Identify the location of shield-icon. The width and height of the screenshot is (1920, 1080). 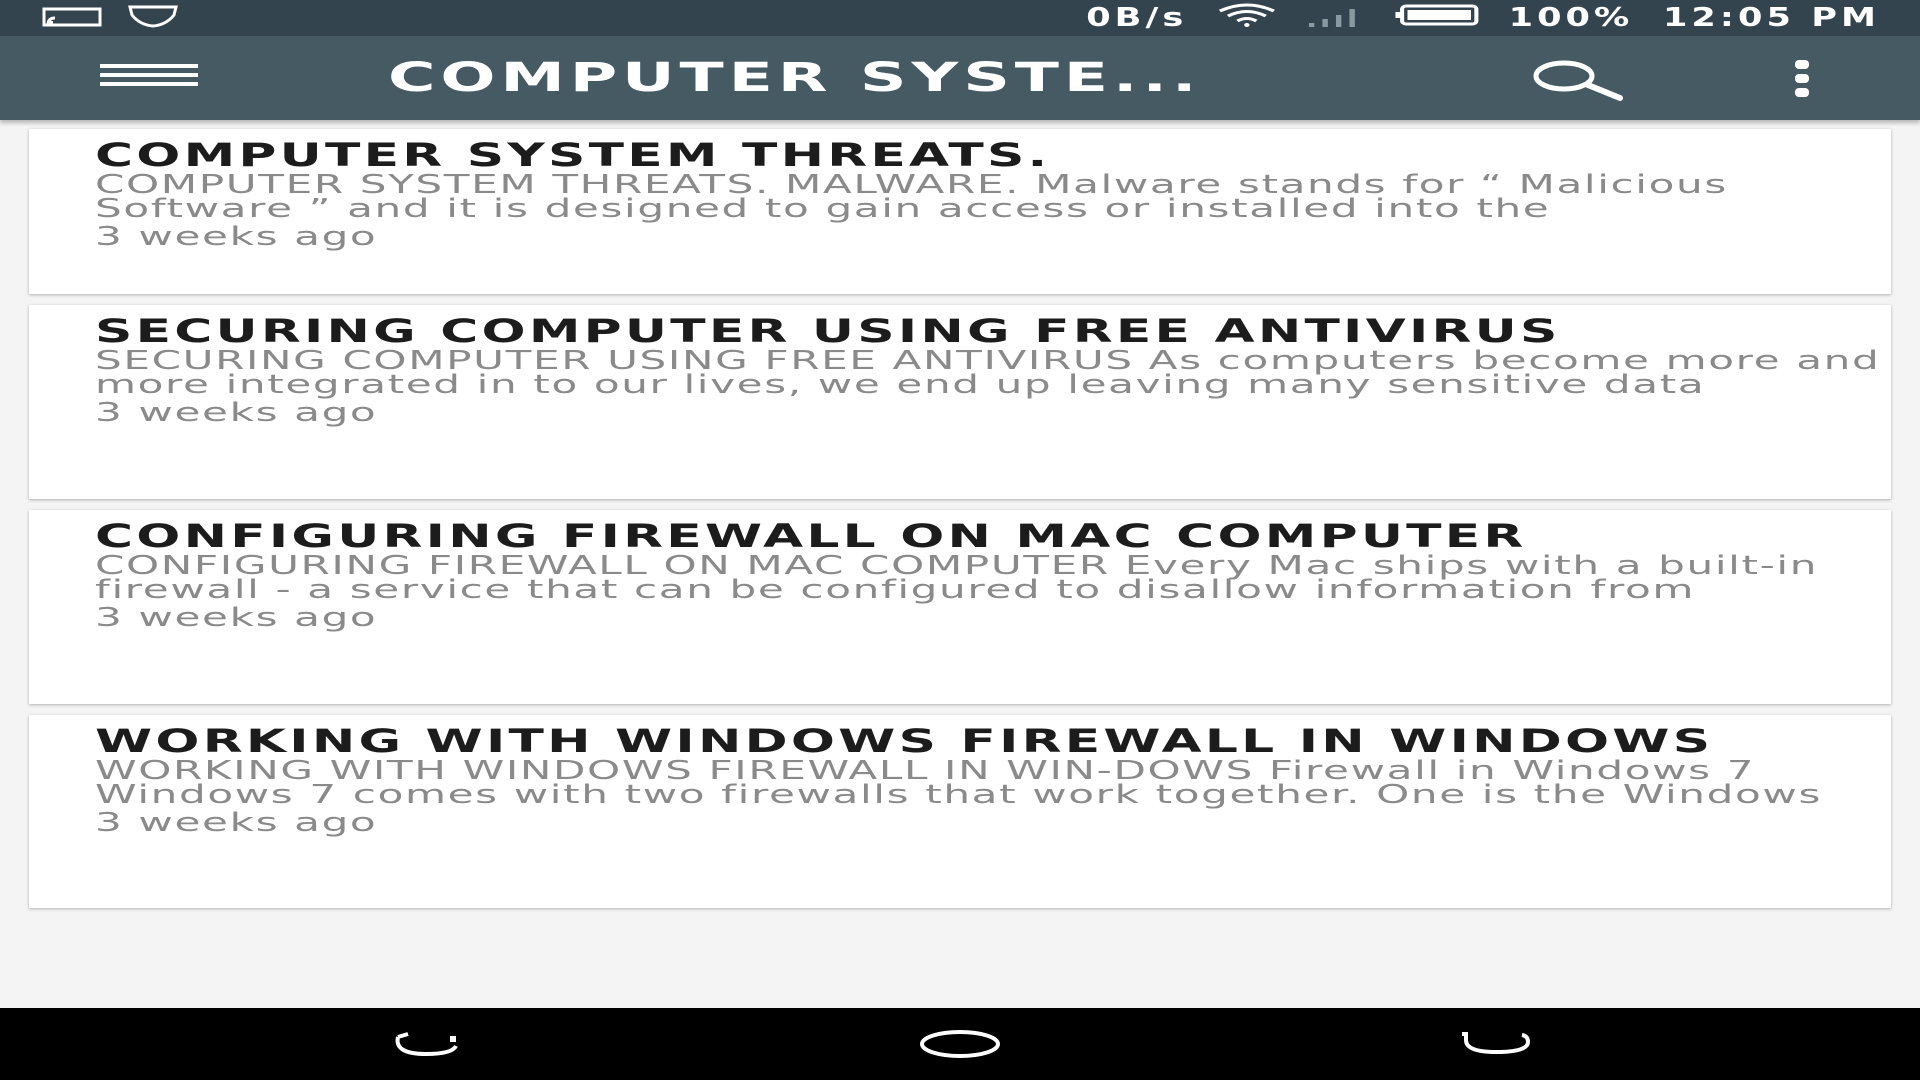
(153, 19).